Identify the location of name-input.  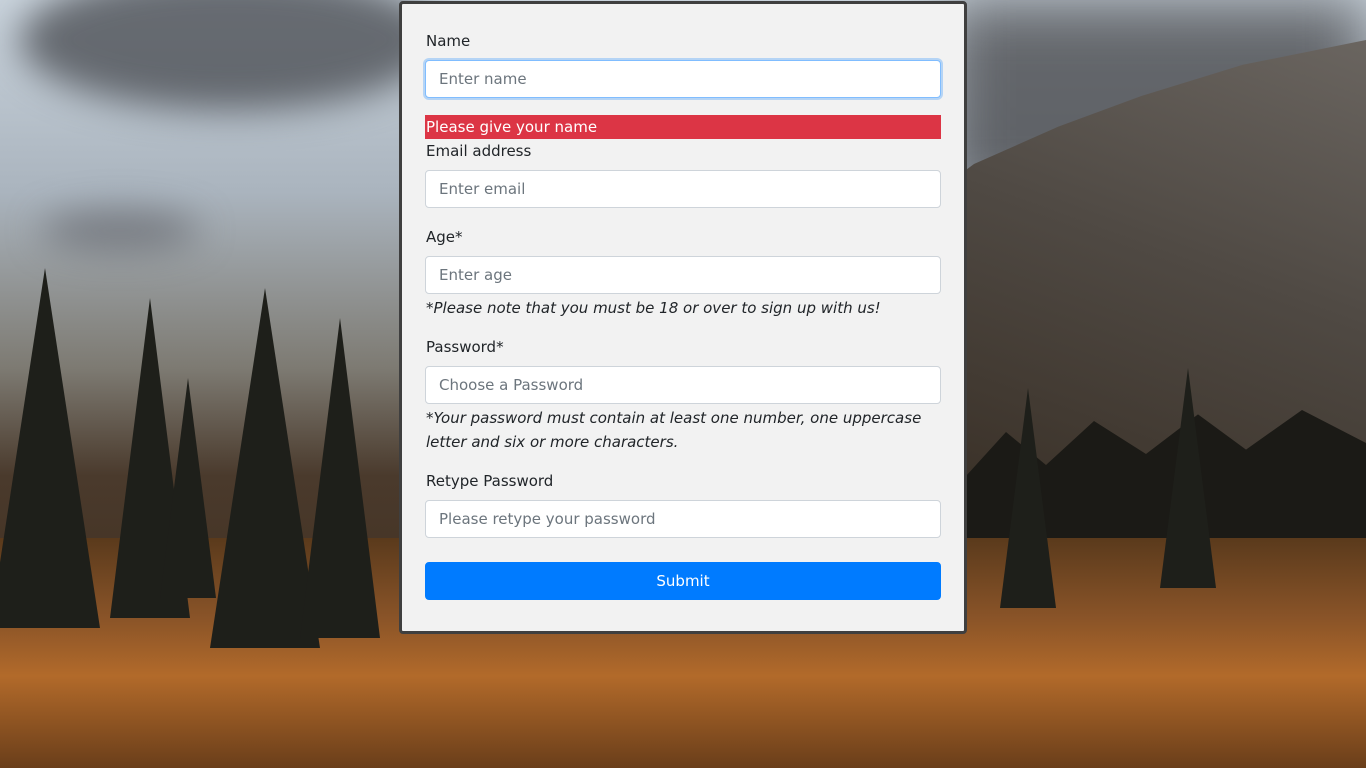
(683, 79).